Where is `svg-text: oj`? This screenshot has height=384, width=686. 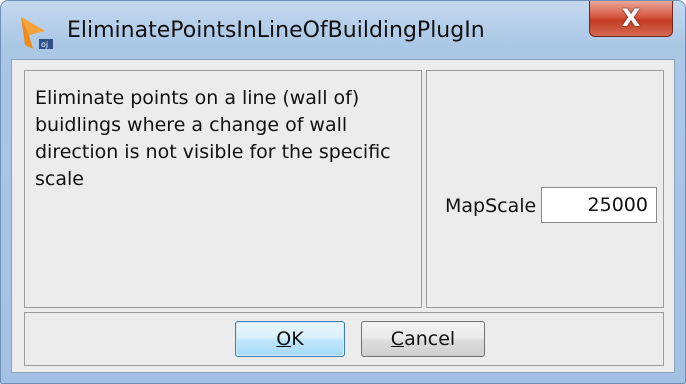
svg-text: oj is located at coordinates (44, 44).